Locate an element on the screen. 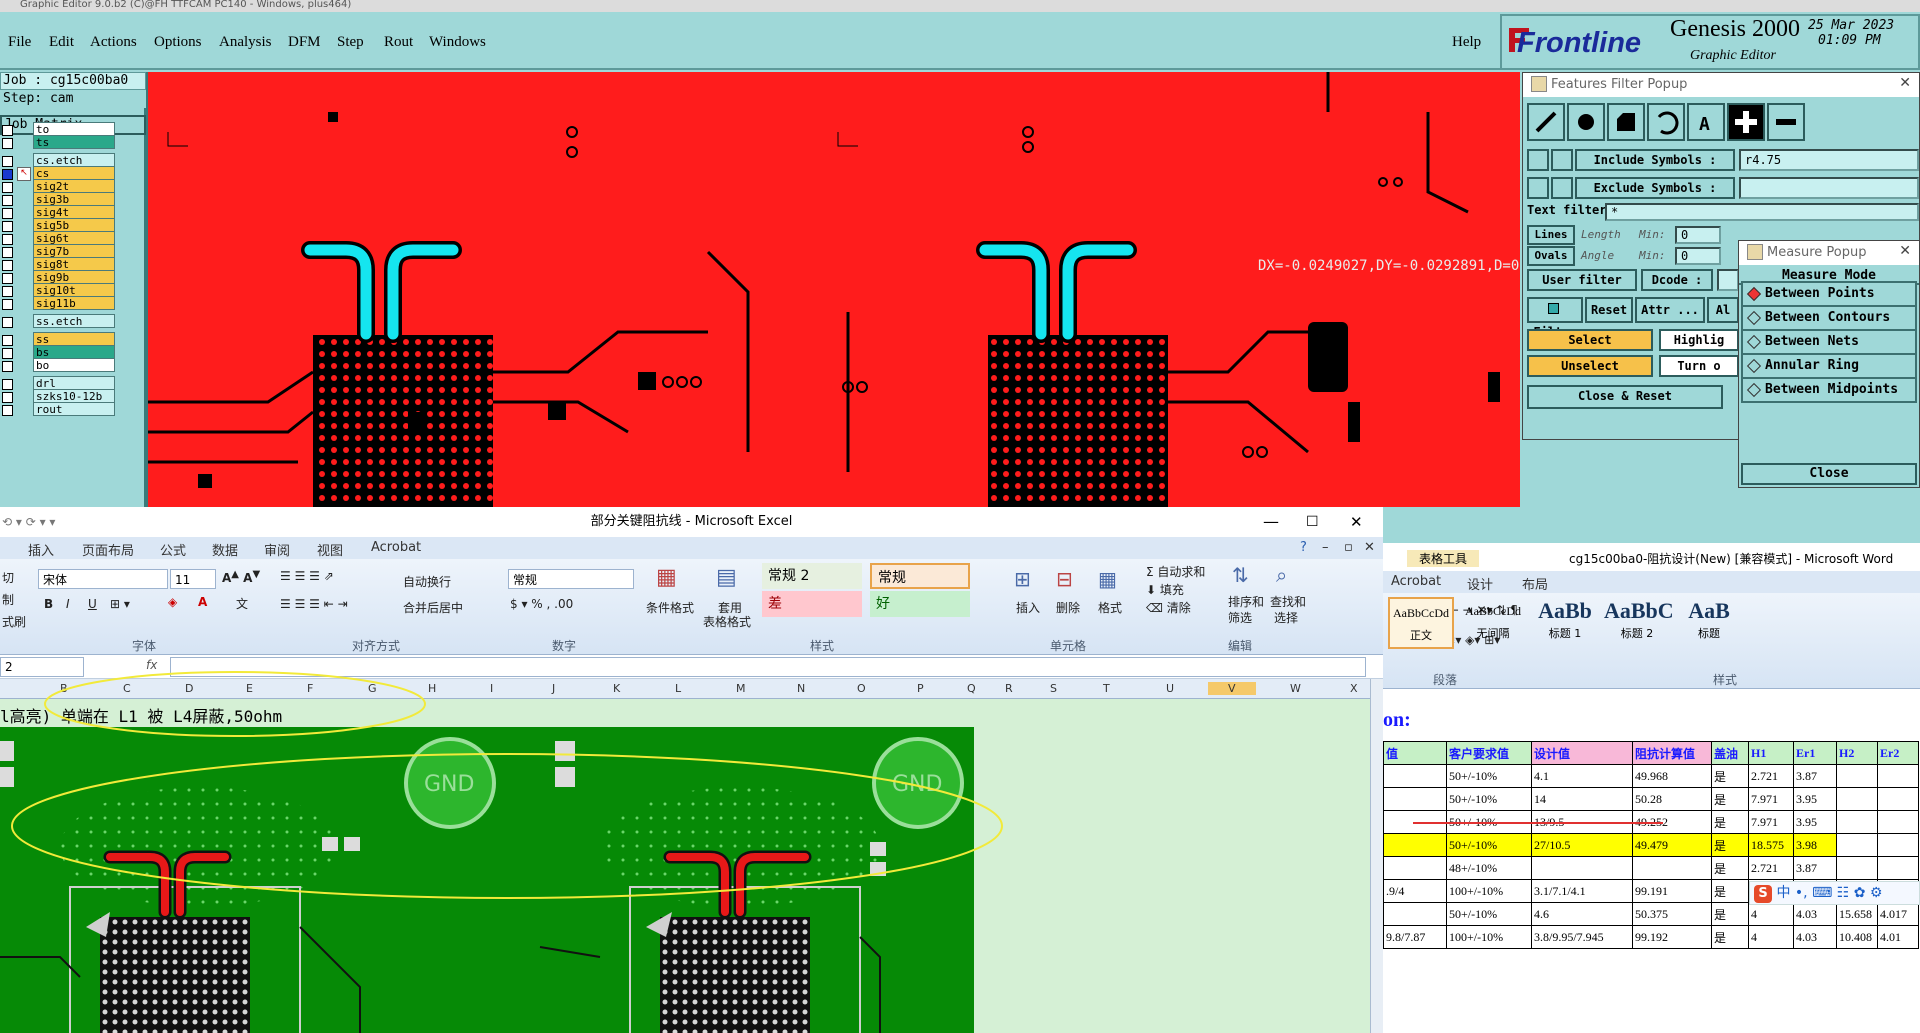 The width and height of the screenshot is (1920, 1033). highlight-button: Highlig is located at coordinates (1699, 340).